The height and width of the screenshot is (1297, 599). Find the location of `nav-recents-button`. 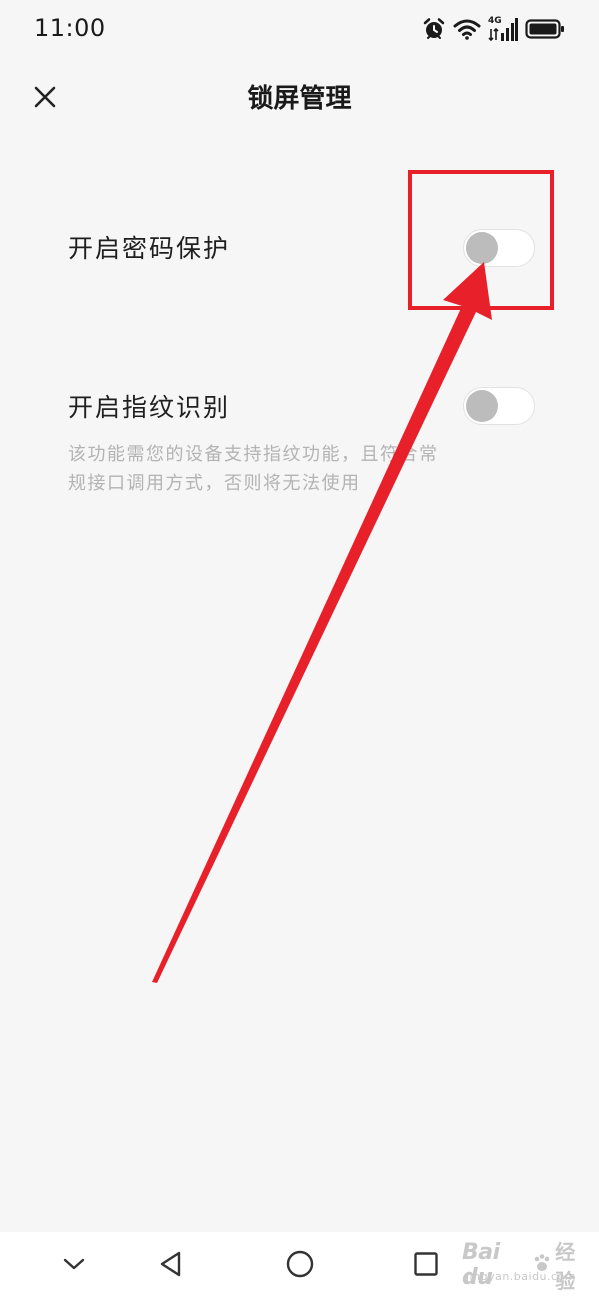

nav-recents-button is located at coordinates (426, 1266).